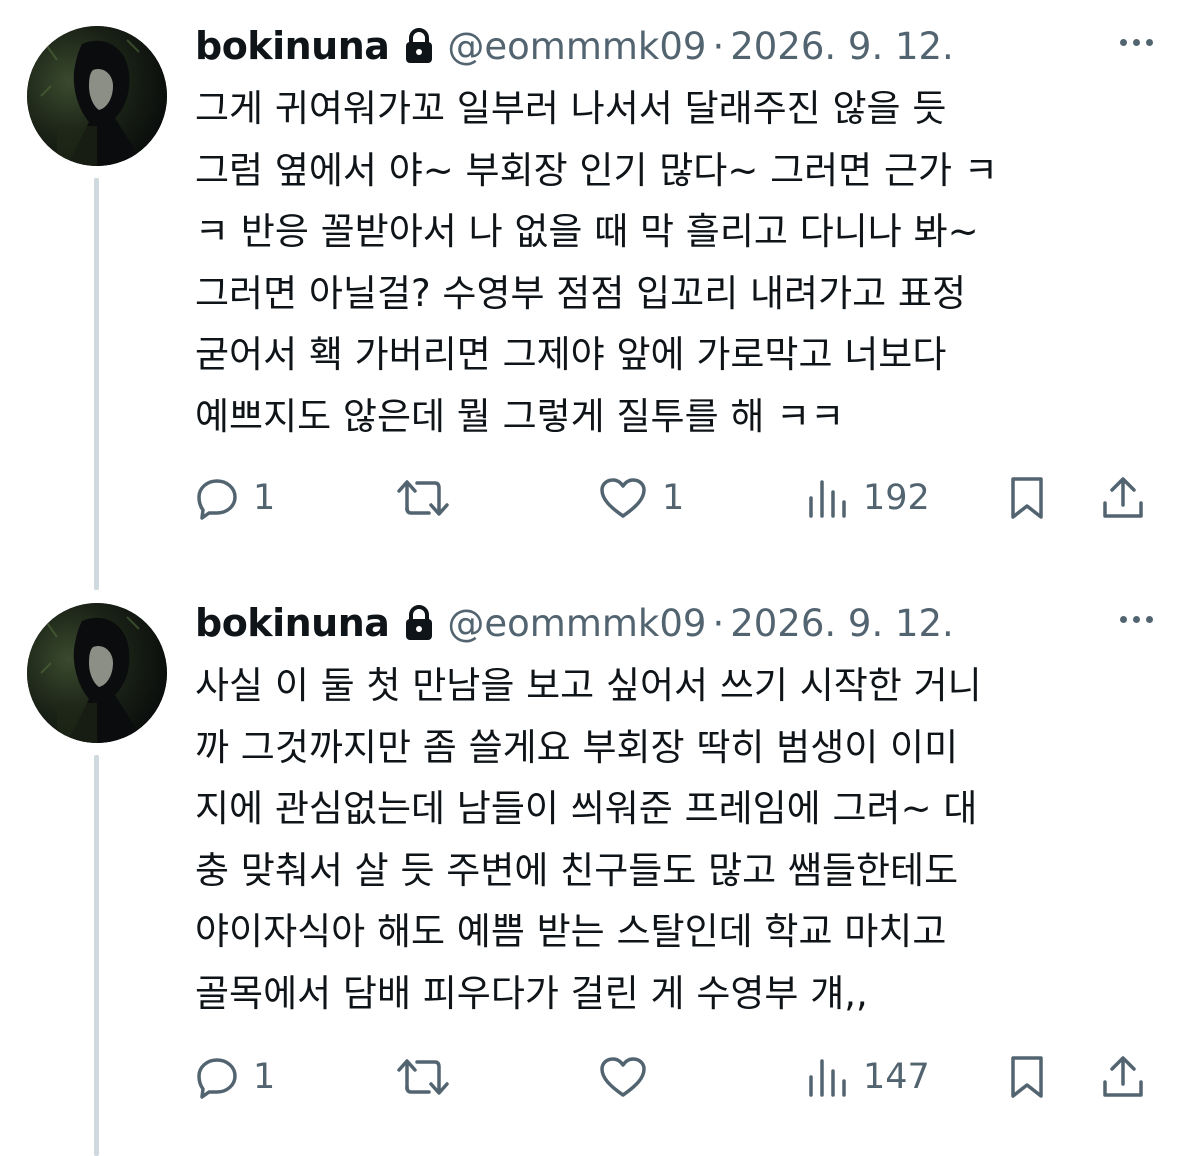 This screenshot has width=1179, height=1156. What do you see at coordinates (520, 416) in the screenshot?
I see `tweet-text-line: 예쁘지도 않은데 뭘 그렇게 질투를 해 ㅋㅋ` at bounding box center [520, 416].